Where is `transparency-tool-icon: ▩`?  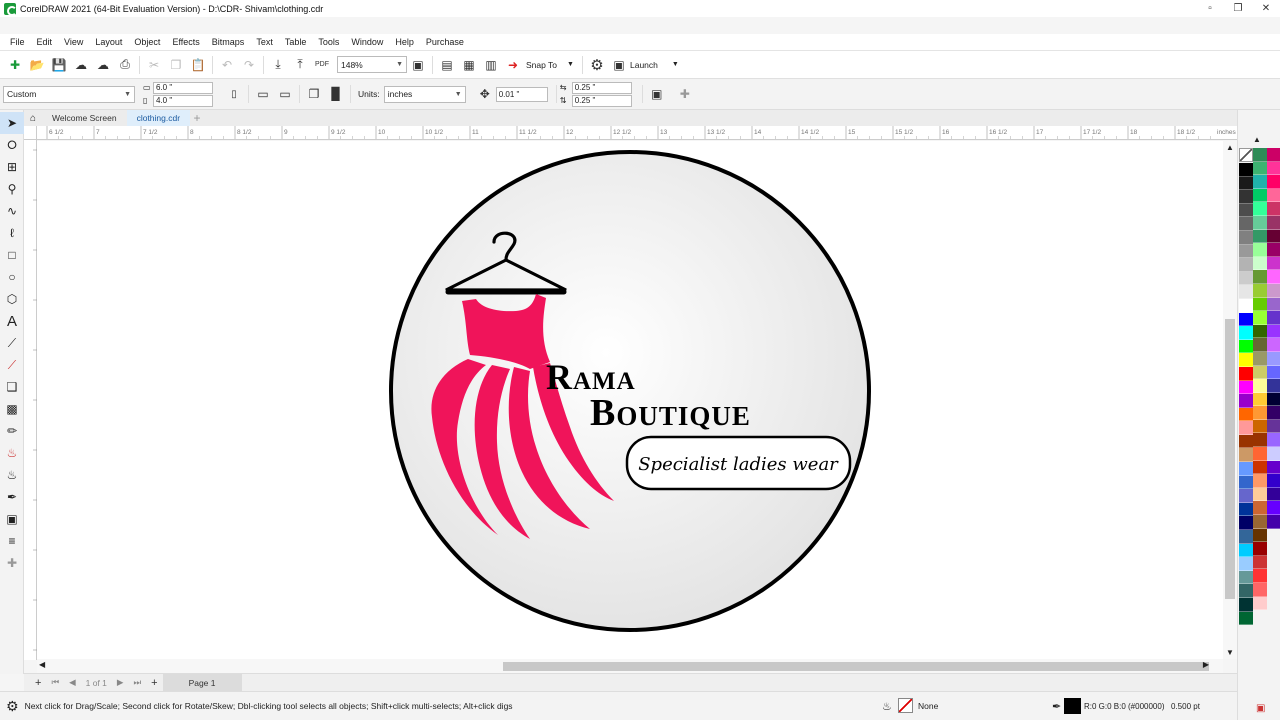
transparency-tool-icon: ▩ is located at coordinates (12, 409).